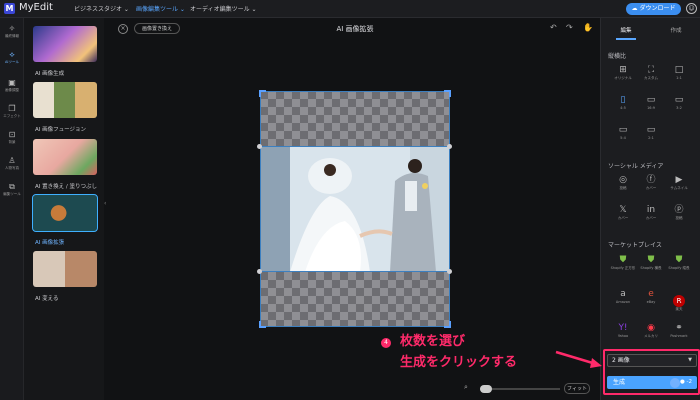 The width and height of the screenshot is (700, 400). I want to click on nav-business-studio: ビジネススタジオ ⌄, so click(101, 8).